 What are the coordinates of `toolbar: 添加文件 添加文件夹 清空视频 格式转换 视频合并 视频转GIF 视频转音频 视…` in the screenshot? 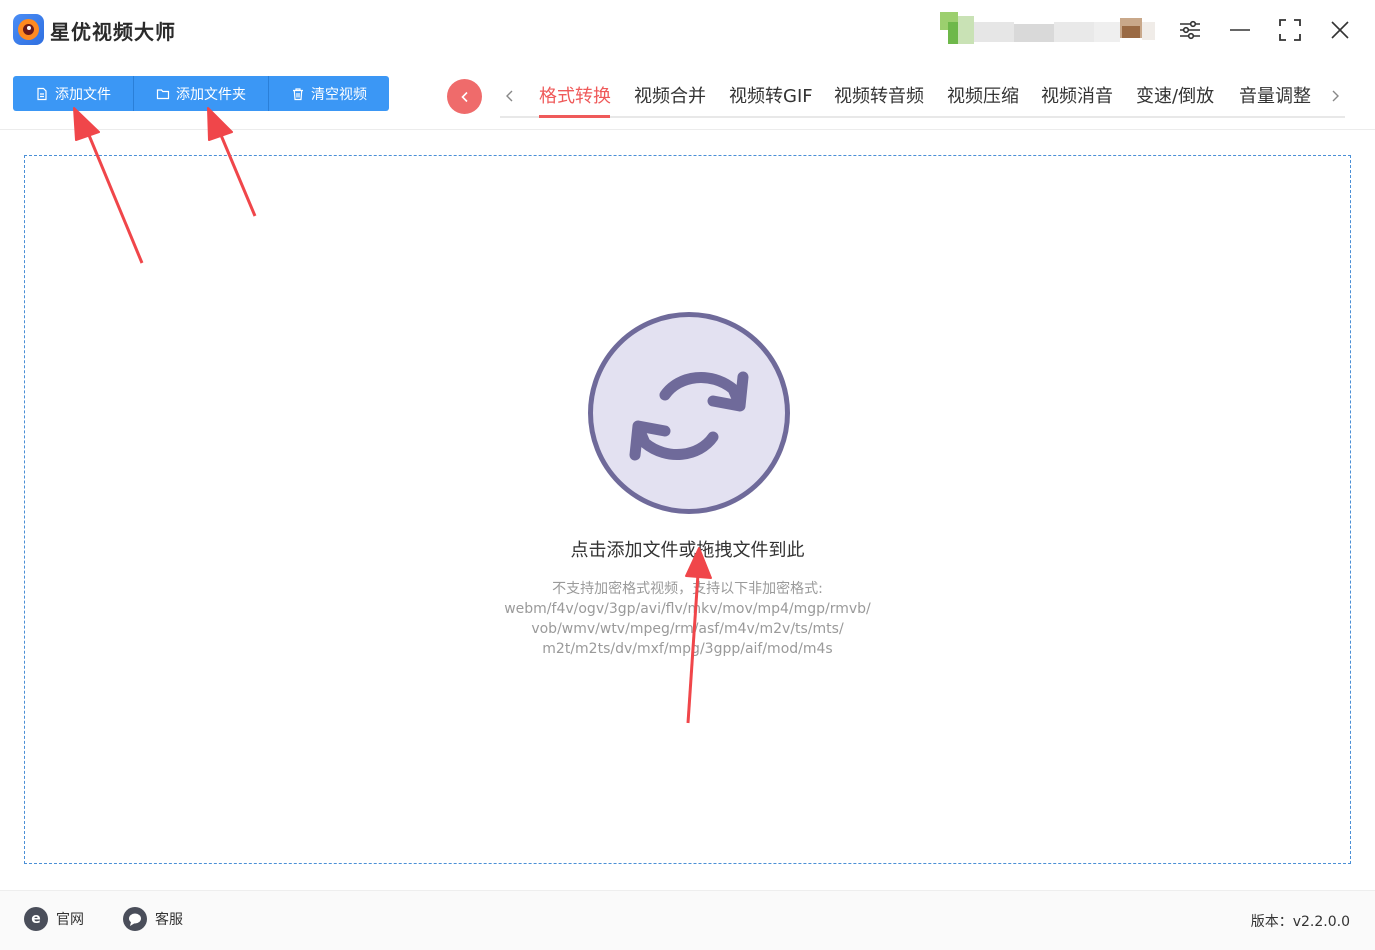 It's located at (687, 96).